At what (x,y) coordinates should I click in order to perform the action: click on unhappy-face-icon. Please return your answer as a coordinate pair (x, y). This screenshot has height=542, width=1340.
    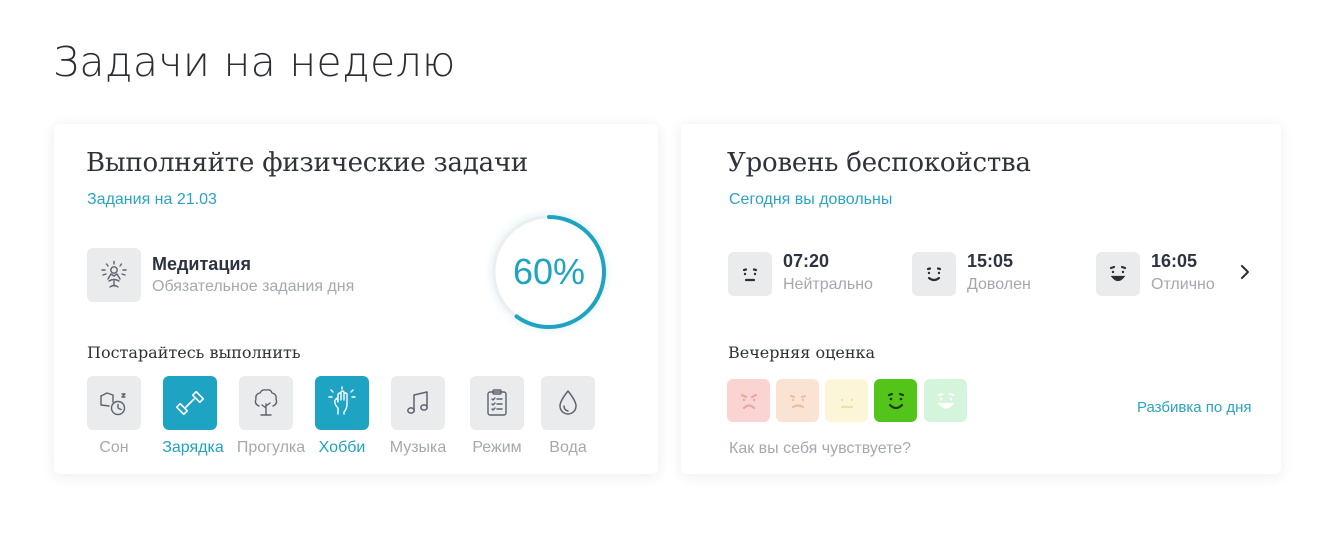
    Looking at the image, I should click on (797, 401).